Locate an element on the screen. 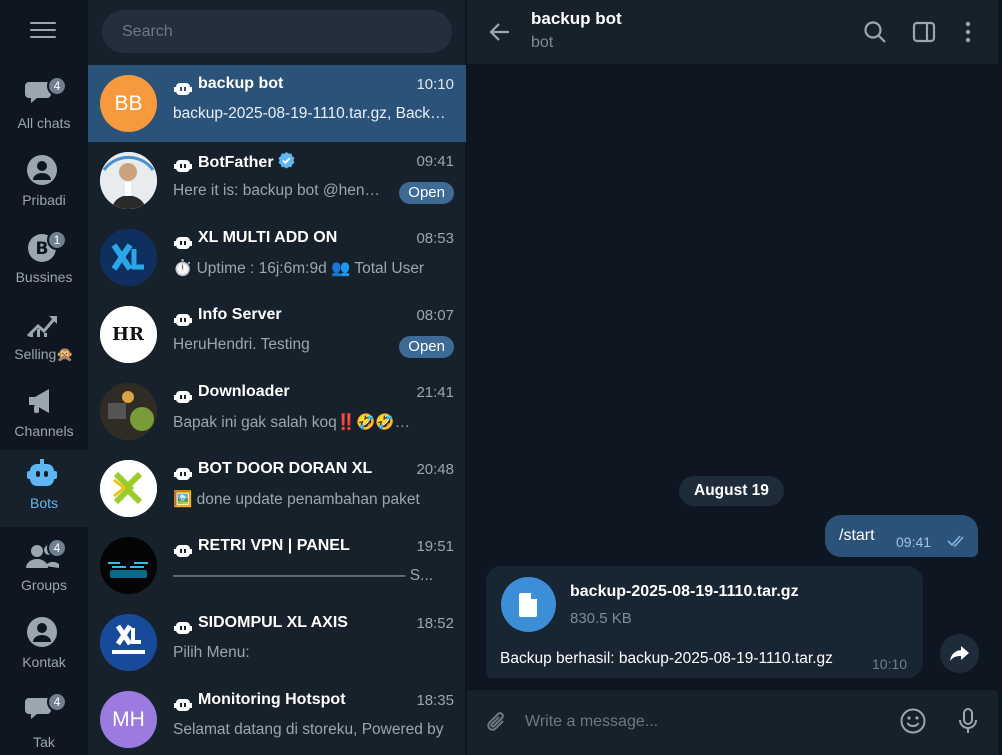 The image size is (1002, 755). chat-row-sidompul-xl-axis: SIDOMPUL XL AXIS 18:52 Pilih Menu: is located at coordinates (277, 642).